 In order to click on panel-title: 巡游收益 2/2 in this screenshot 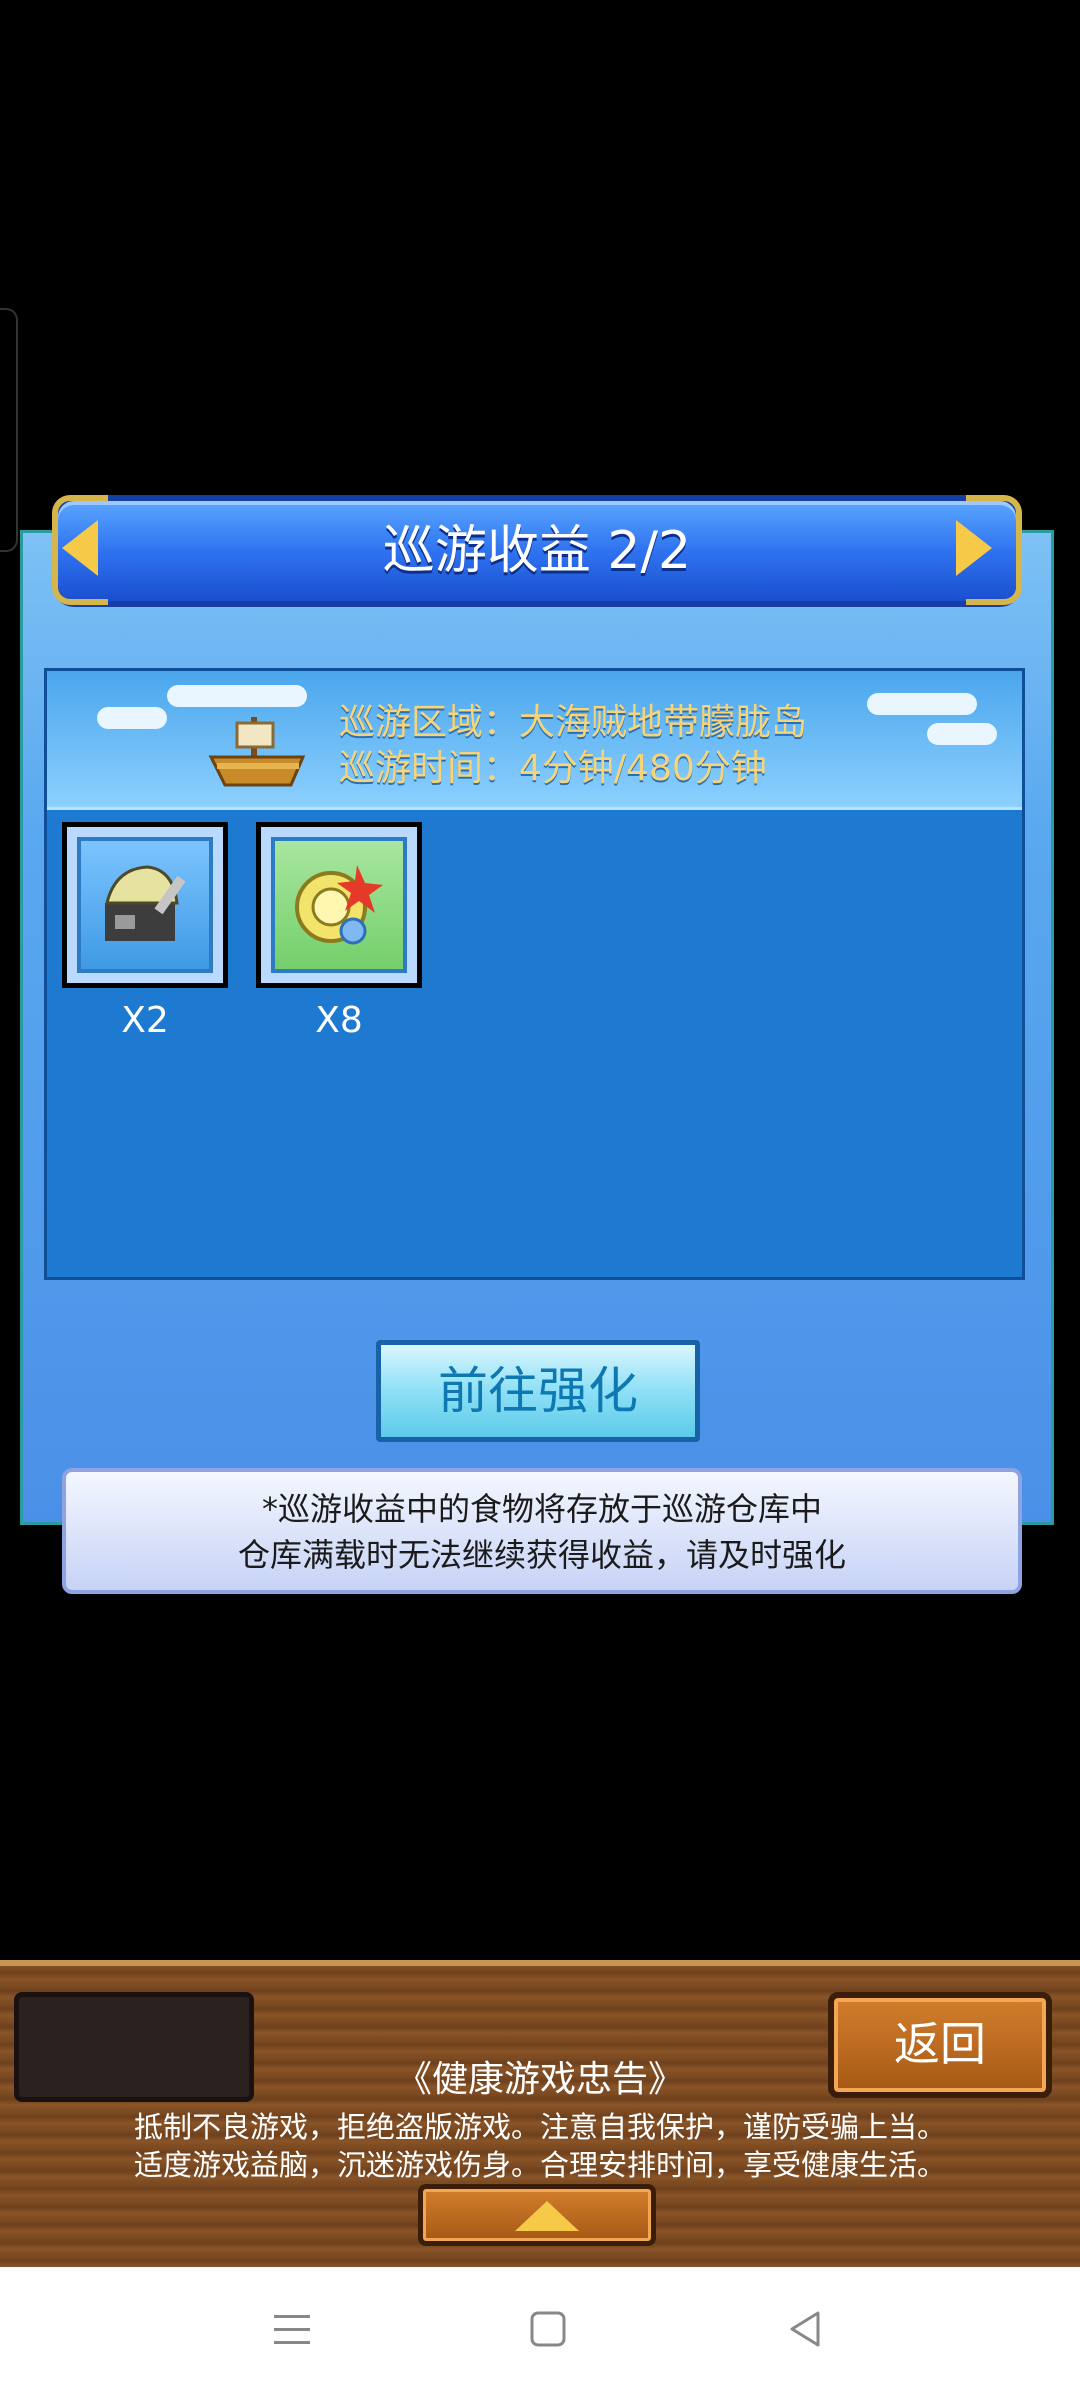, I will do `click(537, 551)`.